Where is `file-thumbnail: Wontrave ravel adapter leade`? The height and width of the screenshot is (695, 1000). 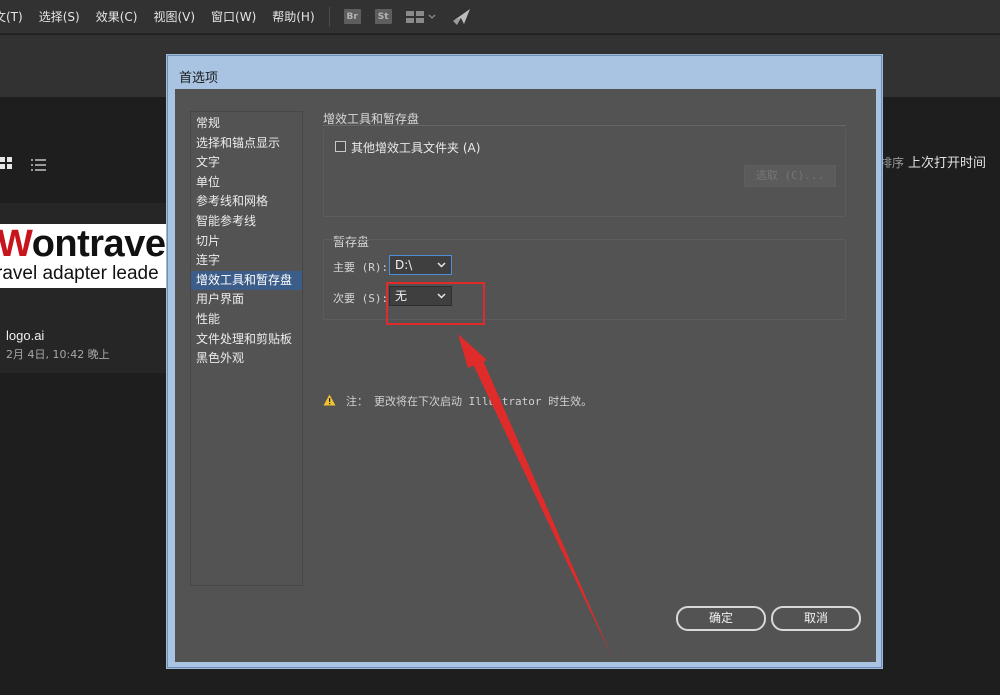
file-thumbnail: Wontrave ravel adapter leade is located at coordinates (83, 256).